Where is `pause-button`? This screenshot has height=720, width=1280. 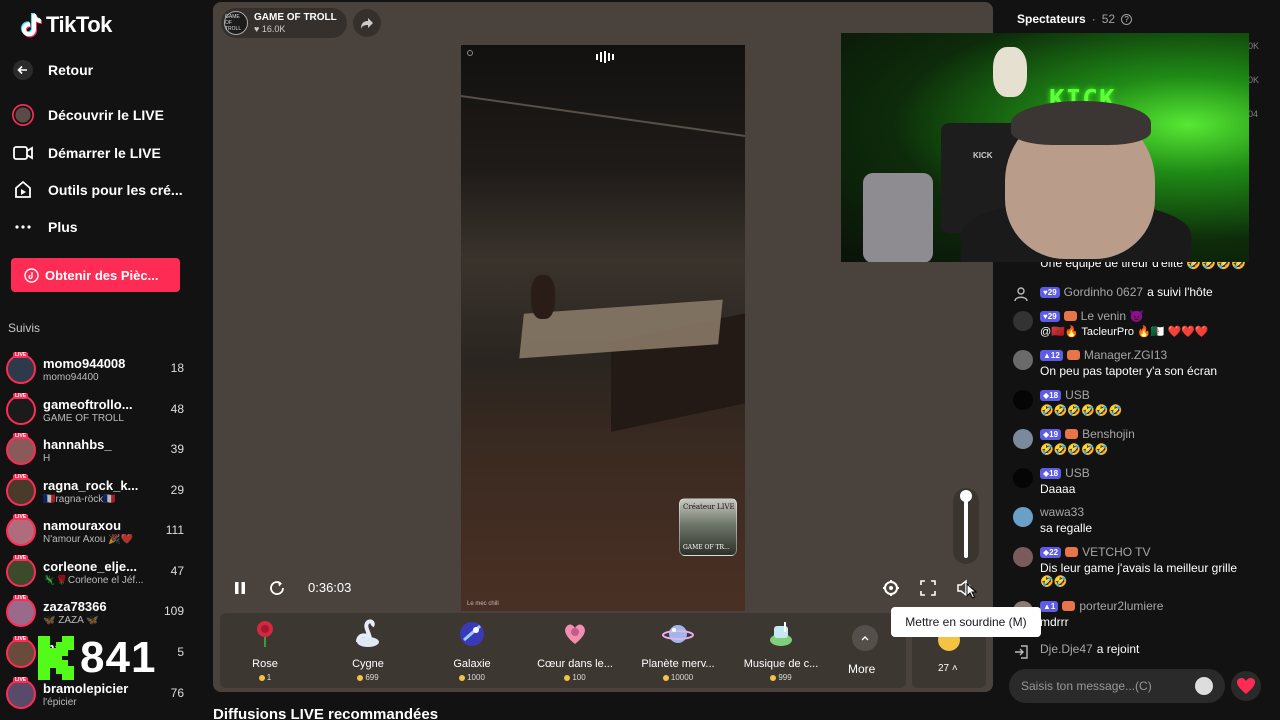
pause-button is located at coordinates (240, 588).